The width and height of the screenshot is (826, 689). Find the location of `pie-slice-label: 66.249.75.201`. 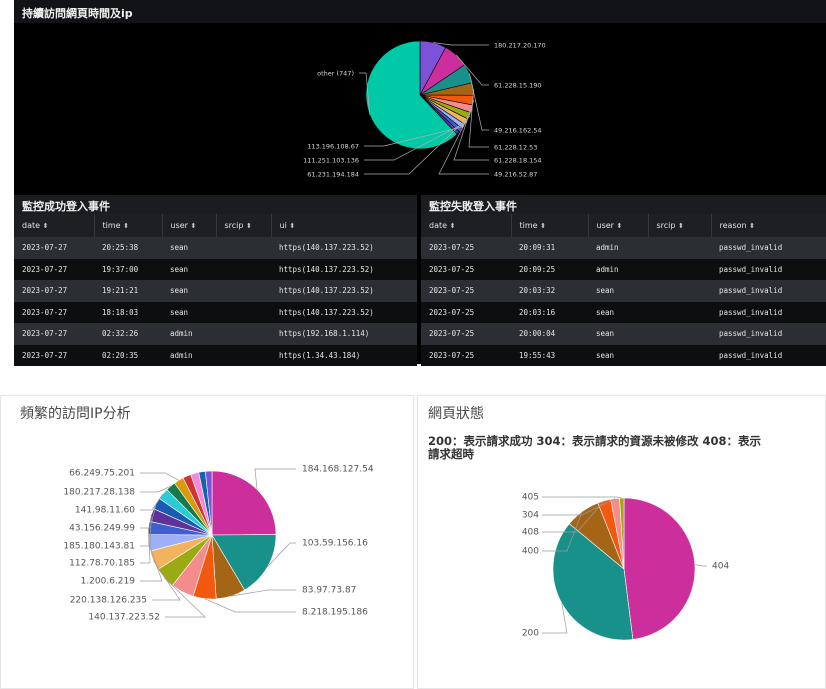

pie-slice-label: 66.249.75.201 is located at coordinates (102, 474).